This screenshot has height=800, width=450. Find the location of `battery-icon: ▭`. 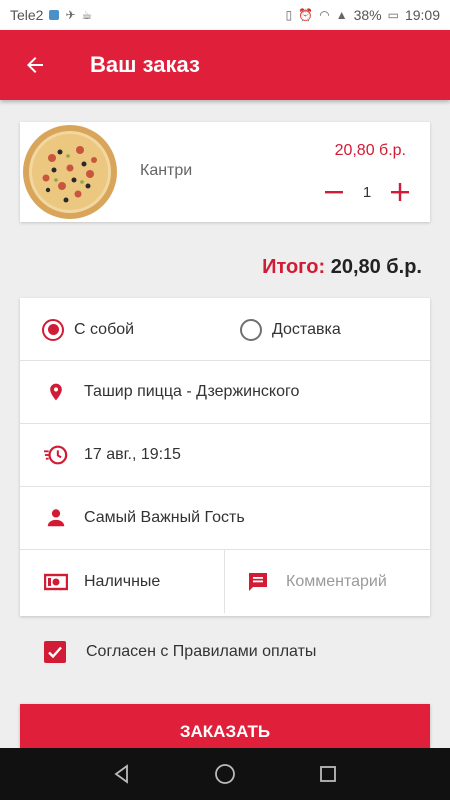

battery-icon: ▭ is located at coordinates (393, 15).